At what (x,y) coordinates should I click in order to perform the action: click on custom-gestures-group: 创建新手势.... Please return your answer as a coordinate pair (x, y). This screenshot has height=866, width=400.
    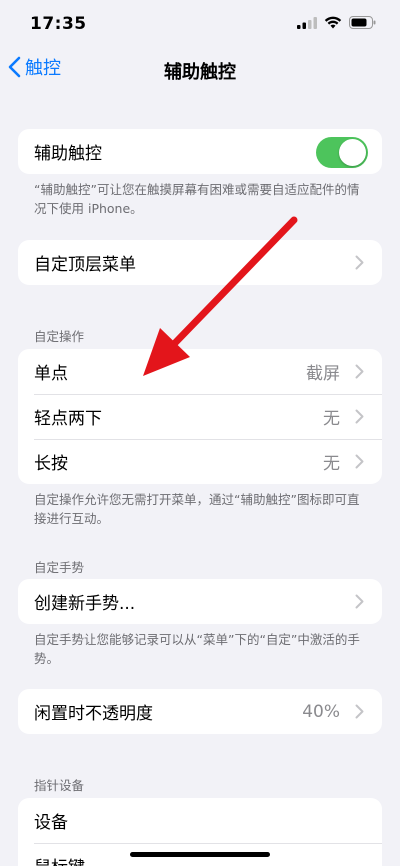
    Looking at the image, I should click on (200, 601).